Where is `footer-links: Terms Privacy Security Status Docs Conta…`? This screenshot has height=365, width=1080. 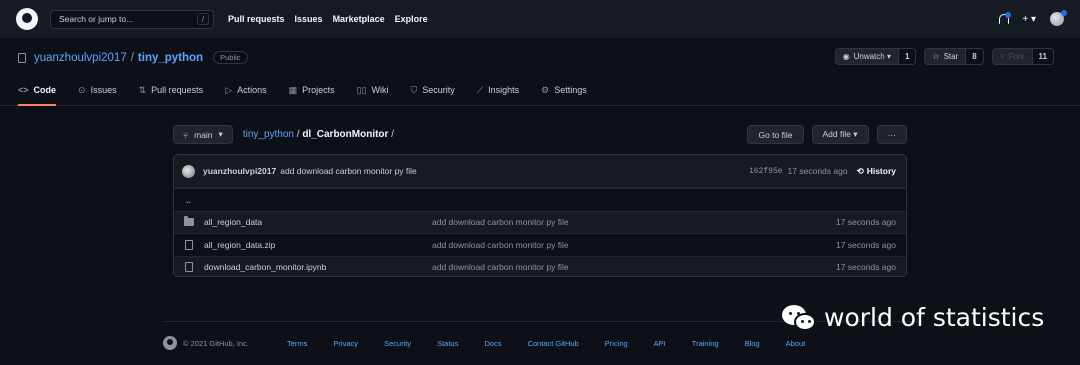 footer-links: Terms Privacy Security Status Docs Conta… is located at coordinates (546, 343).